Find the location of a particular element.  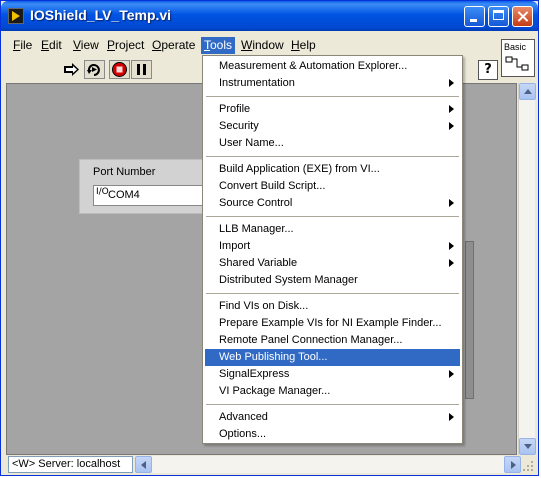

window-title: IOShield_LV_Temp.vi is located at coordinates (101, 15).